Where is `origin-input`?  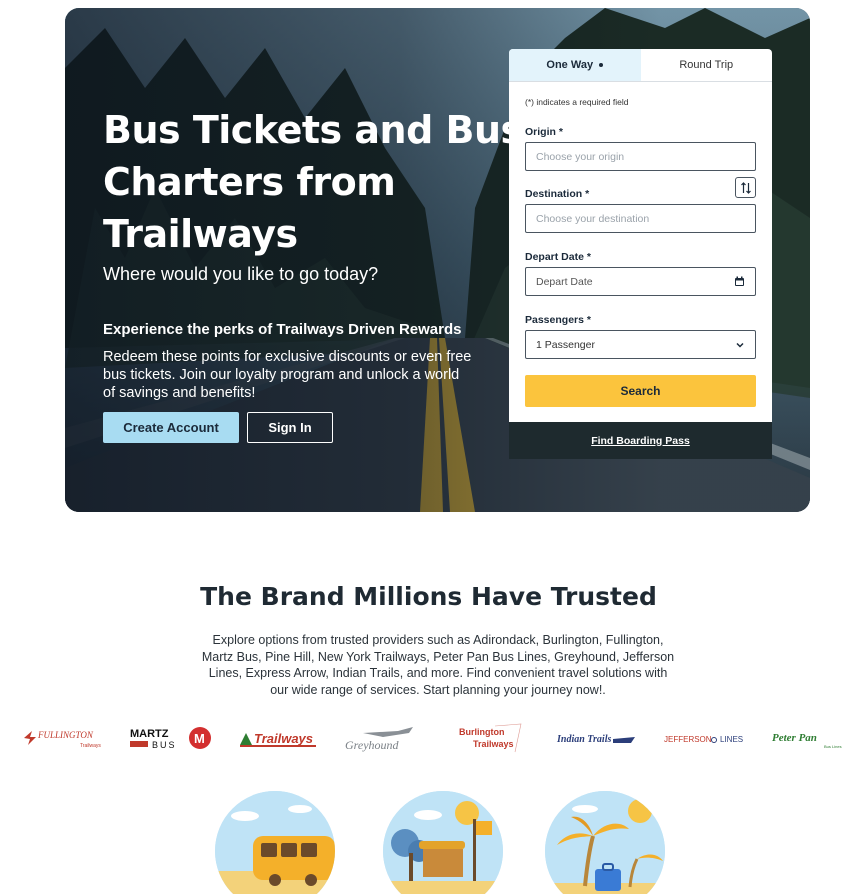 origin-input is located at coordinates (640, 156).